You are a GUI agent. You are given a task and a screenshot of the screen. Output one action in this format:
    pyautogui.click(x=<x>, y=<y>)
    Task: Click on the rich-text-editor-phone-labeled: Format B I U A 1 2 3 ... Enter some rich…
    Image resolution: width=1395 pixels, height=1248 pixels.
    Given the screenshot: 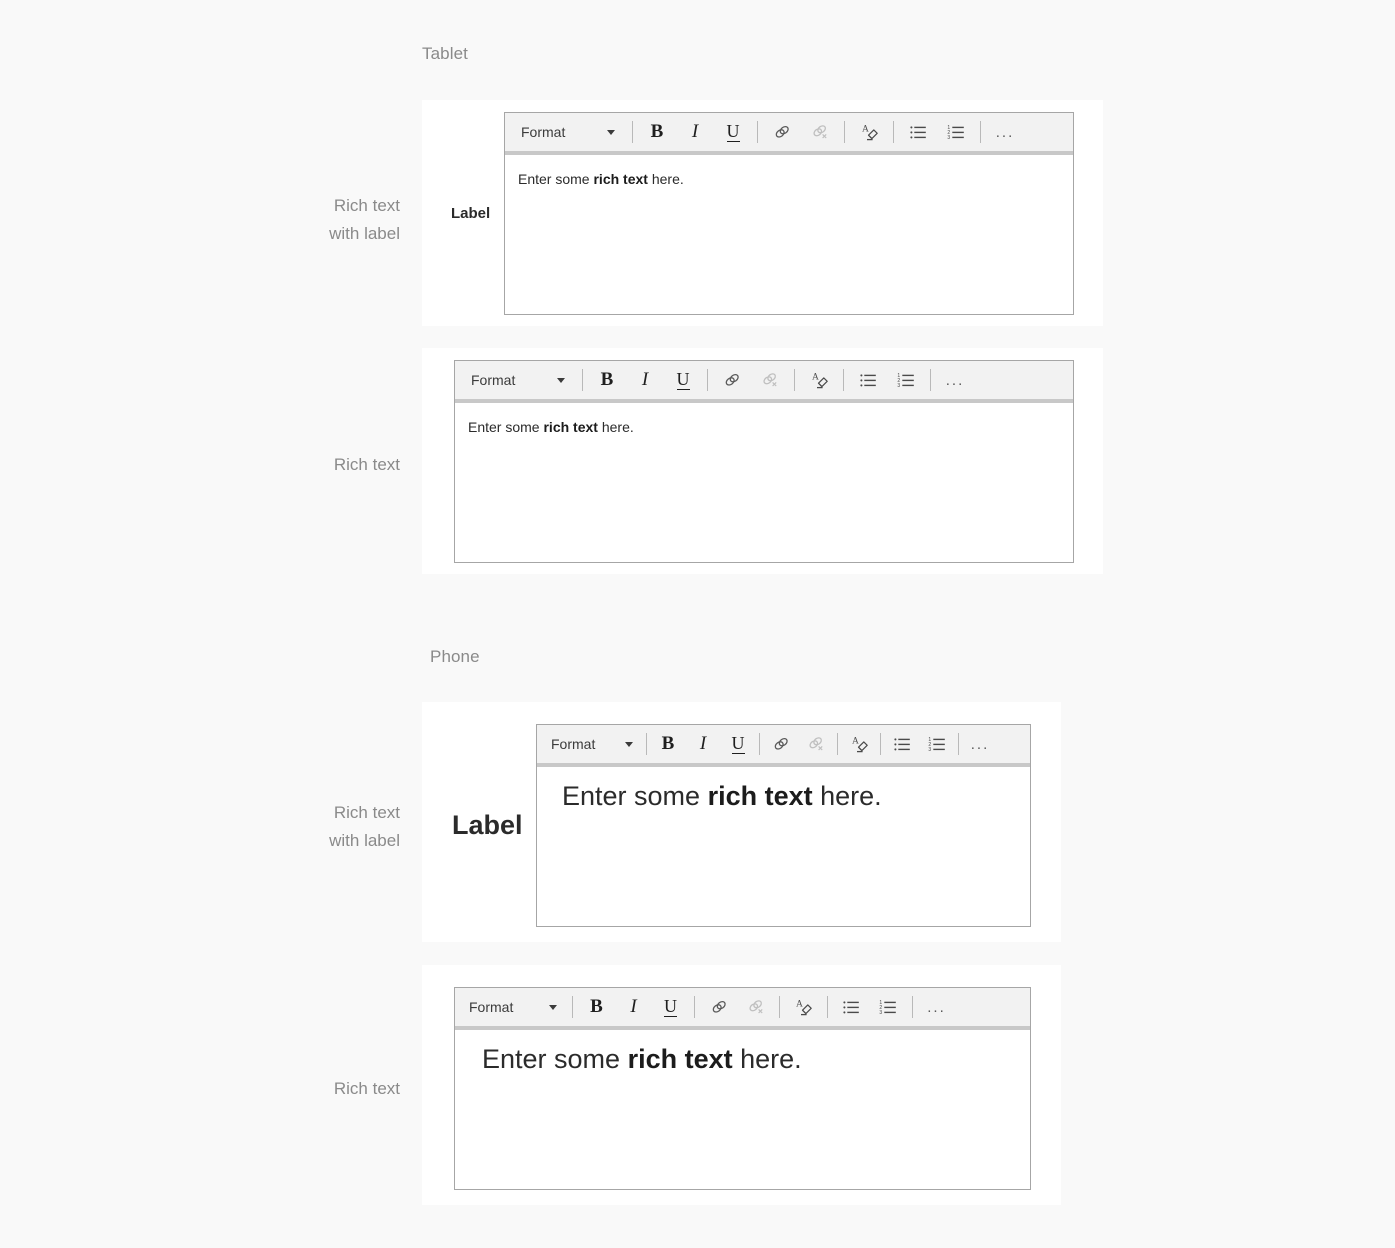 What is the action you would take?
    pyautogui.click(x=783, y=825)
    